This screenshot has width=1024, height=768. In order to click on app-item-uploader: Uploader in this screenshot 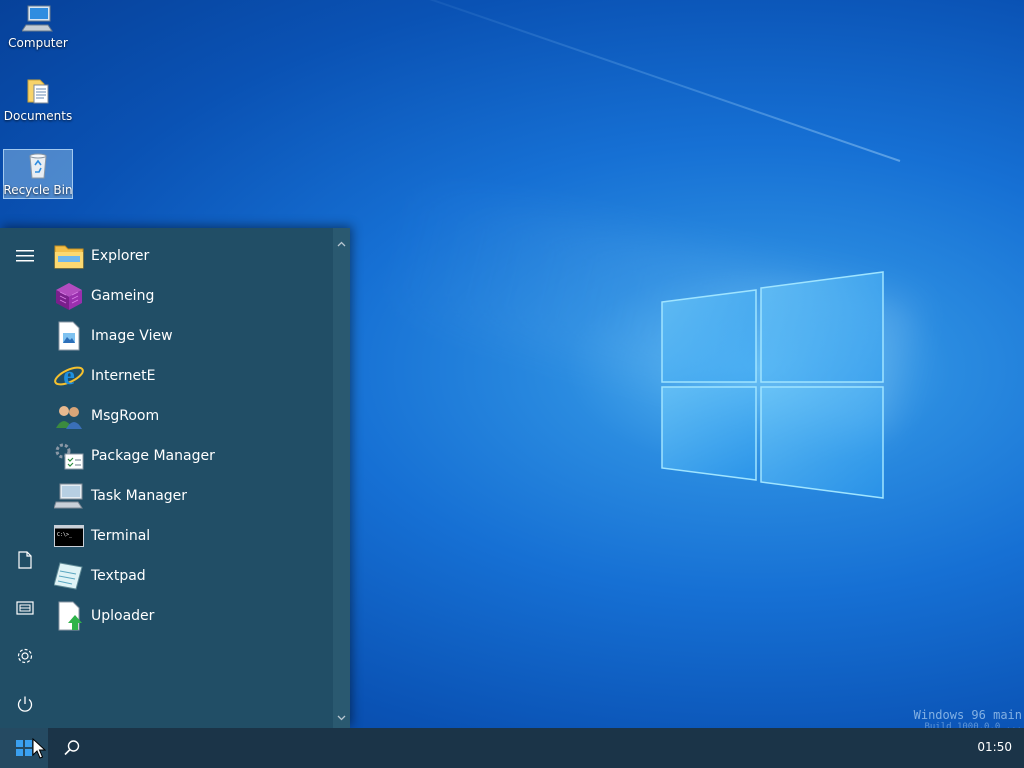, I will do `click(191, 616)`.